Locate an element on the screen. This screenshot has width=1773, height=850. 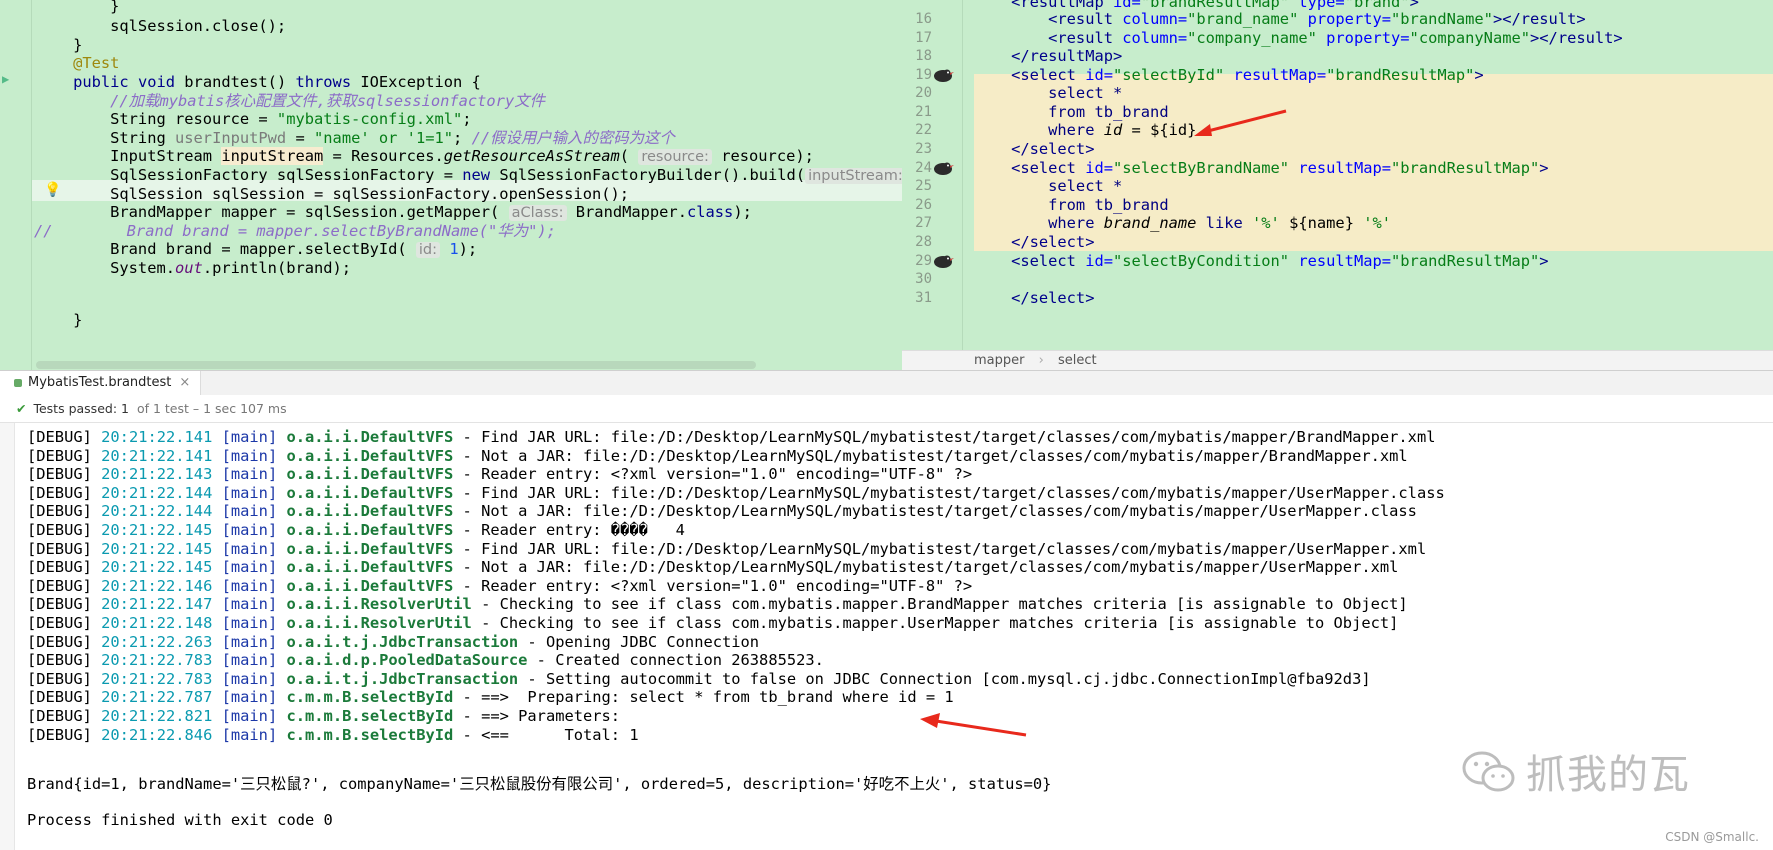
run-tab: MybatisTest.brandtest × is located at coordinates (101, 383).